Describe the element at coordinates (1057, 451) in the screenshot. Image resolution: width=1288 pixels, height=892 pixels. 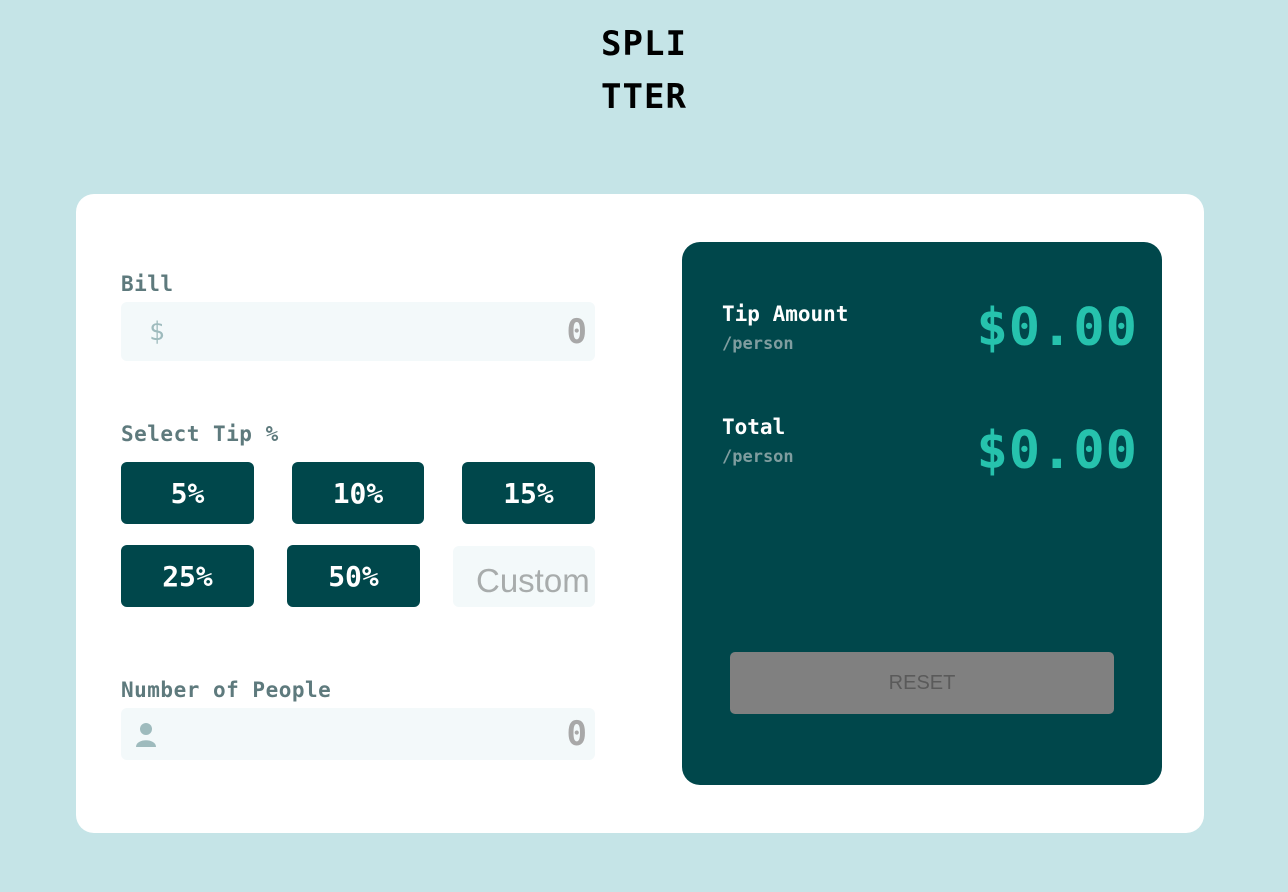
I see `total-value: $0.00` at that location.